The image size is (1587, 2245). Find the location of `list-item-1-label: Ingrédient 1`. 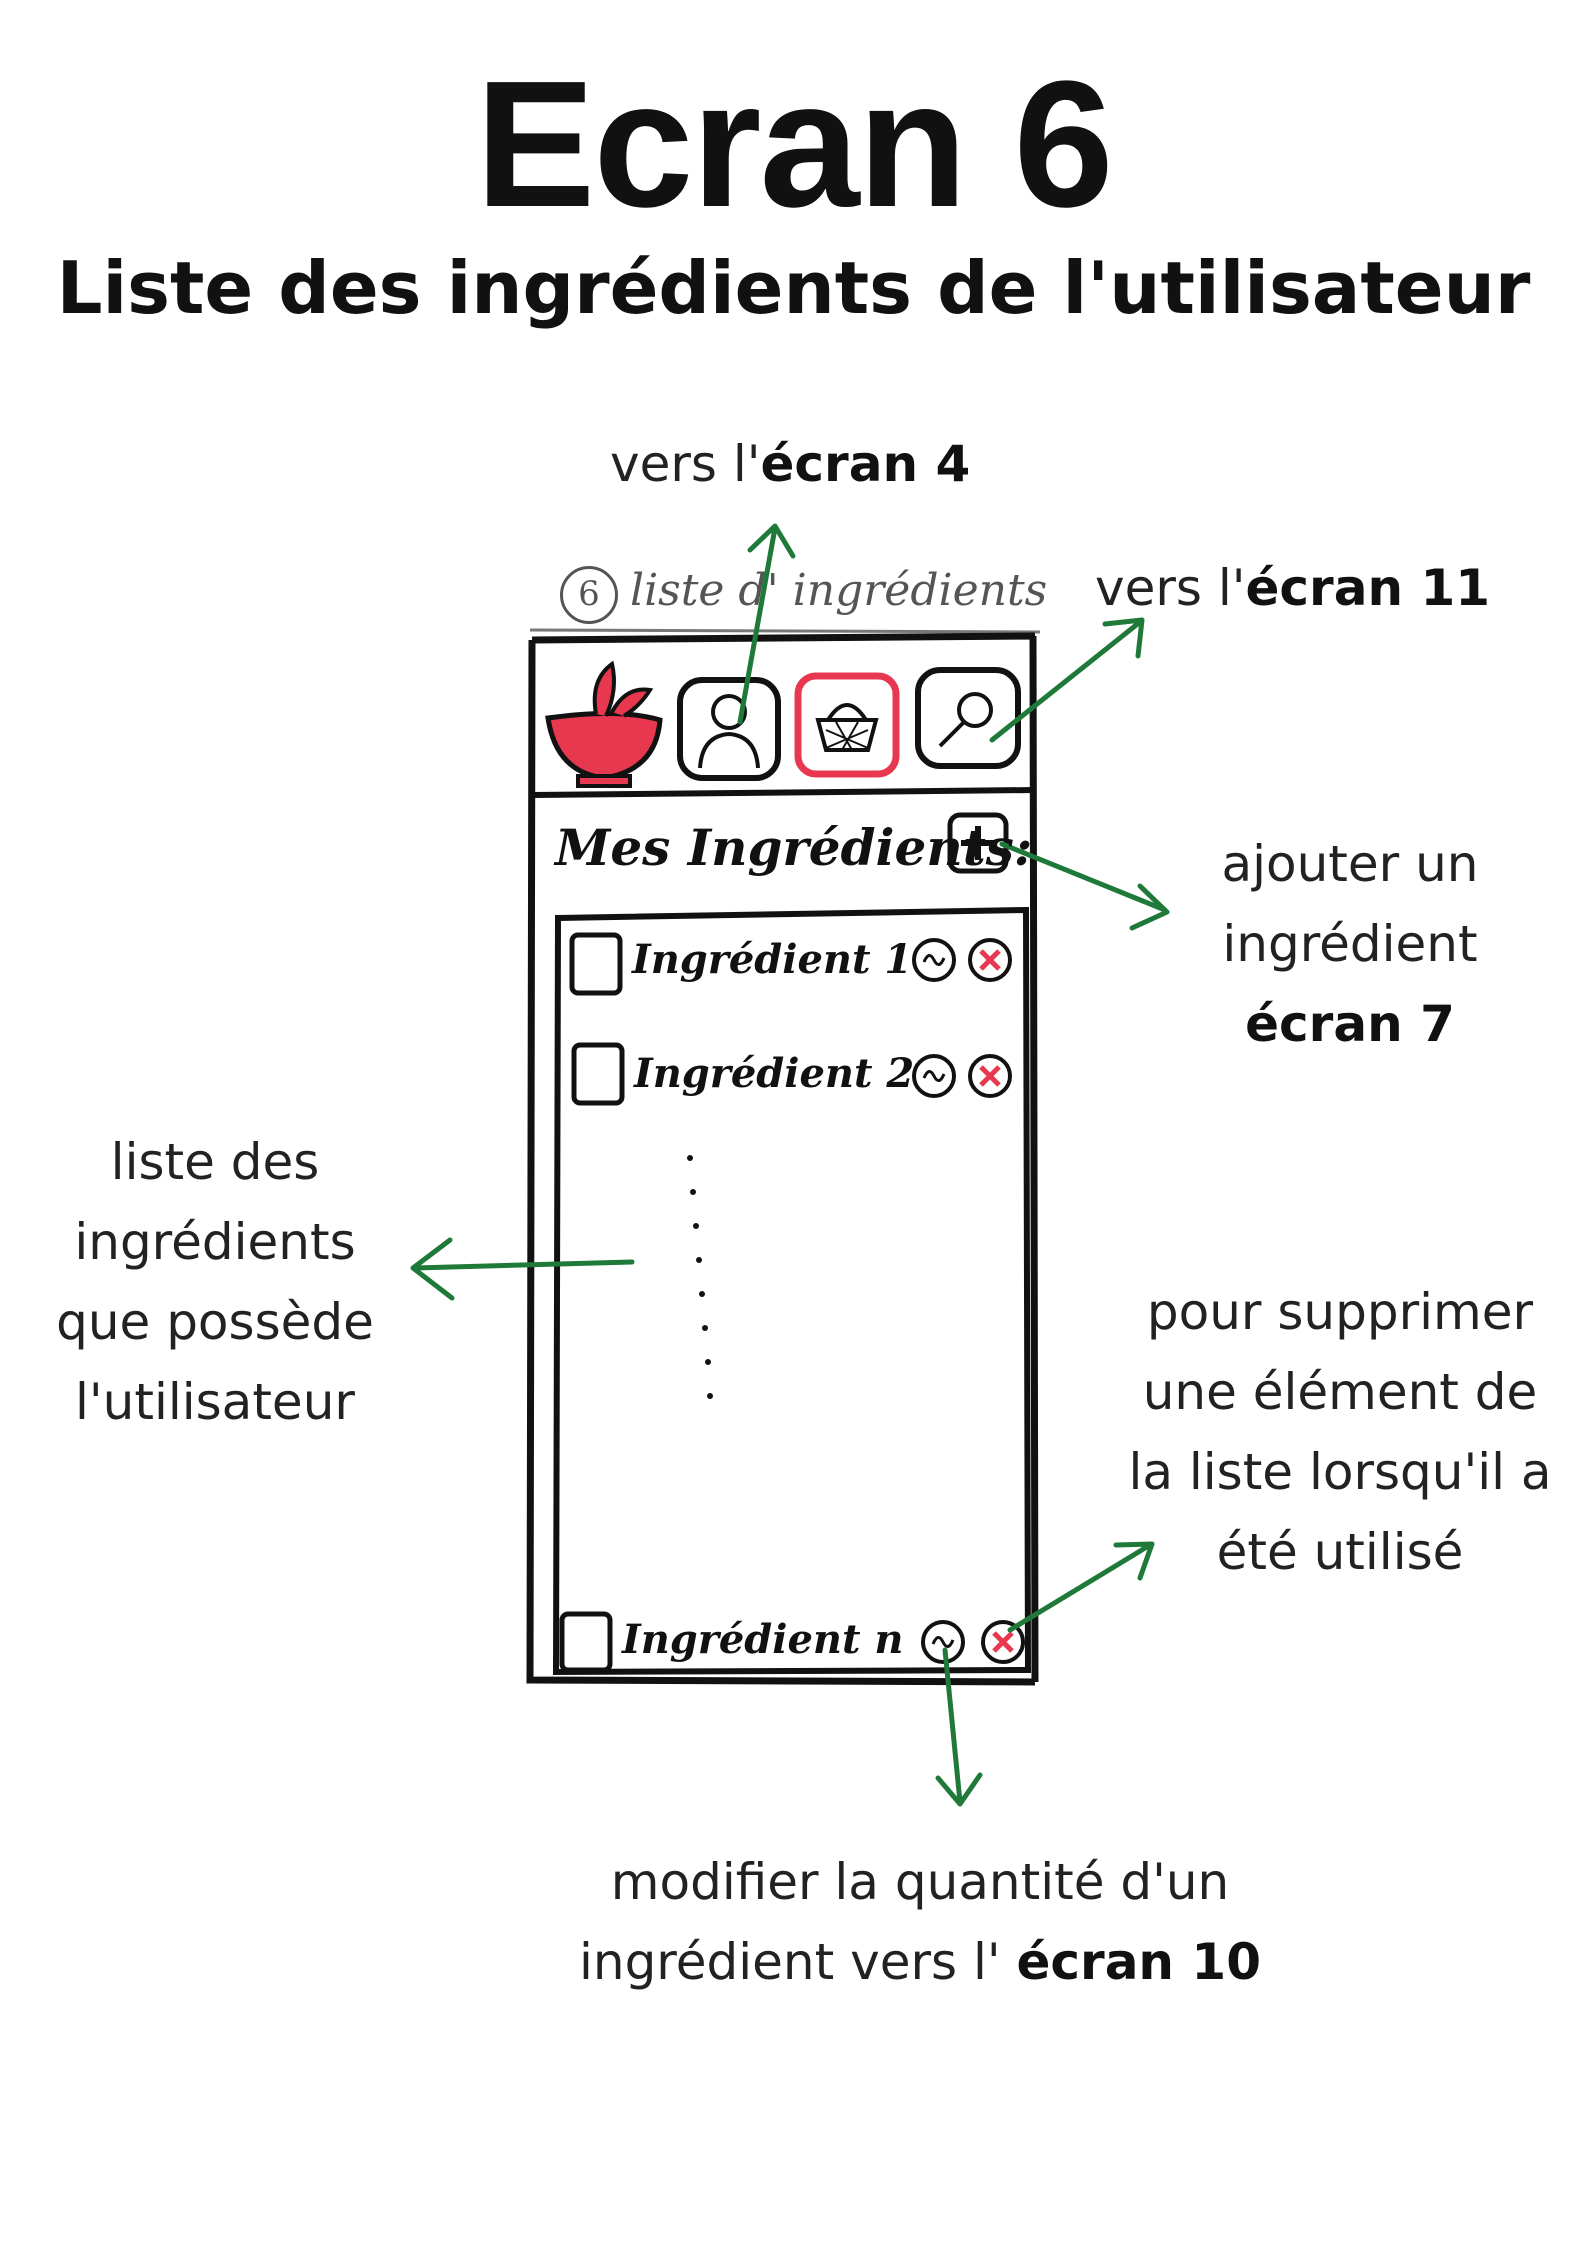

list-item-1-label: Ingrédient 1 is located at coordinates (772, 959).